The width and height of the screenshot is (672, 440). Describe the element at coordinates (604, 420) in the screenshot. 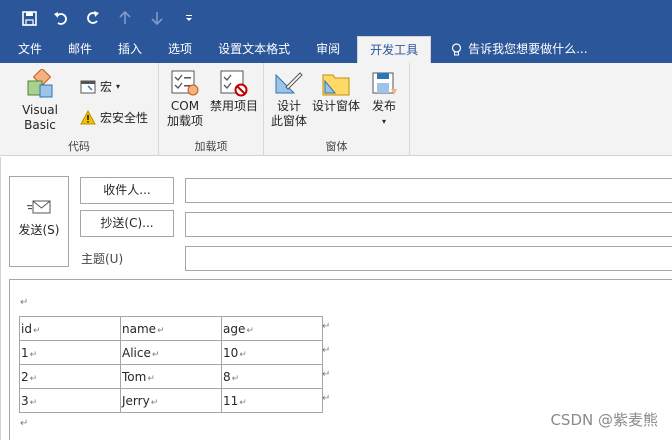

I see `watermark: CSDN @紫麦熊` at that location.